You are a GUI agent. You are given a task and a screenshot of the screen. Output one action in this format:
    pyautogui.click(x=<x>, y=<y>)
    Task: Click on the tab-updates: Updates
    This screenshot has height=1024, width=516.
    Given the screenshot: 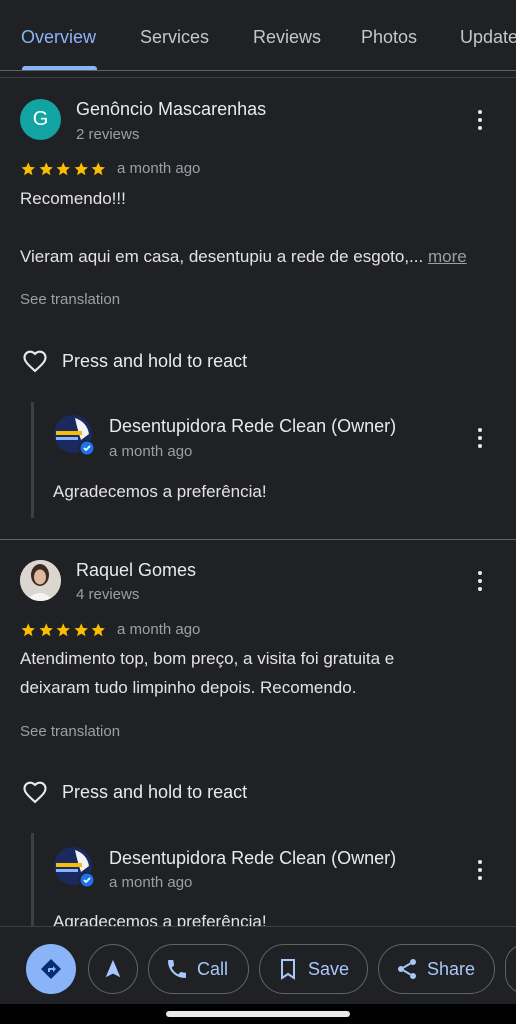 What is the action you would take?
    pyautogui.click(x=488, y=37)
    